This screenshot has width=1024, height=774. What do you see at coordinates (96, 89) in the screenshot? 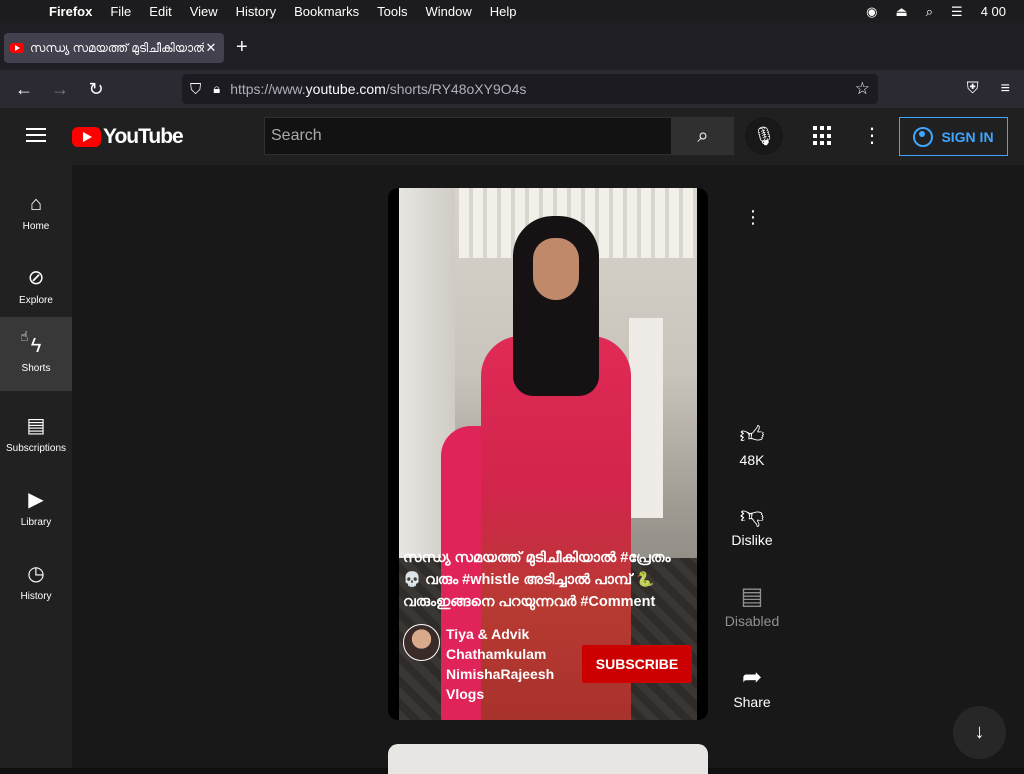
I see `reload-icon: ↻` at bounding box center [96, 89].